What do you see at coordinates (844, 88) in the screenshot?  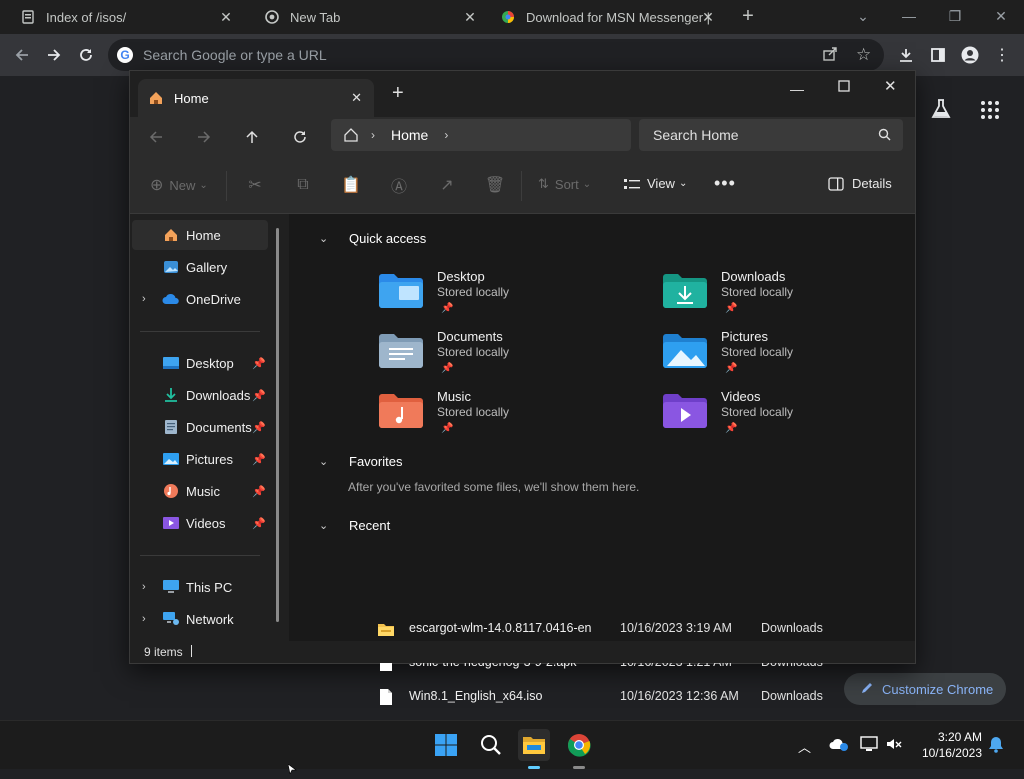 I see `maximize-icon` at bounding box center [844, 88].